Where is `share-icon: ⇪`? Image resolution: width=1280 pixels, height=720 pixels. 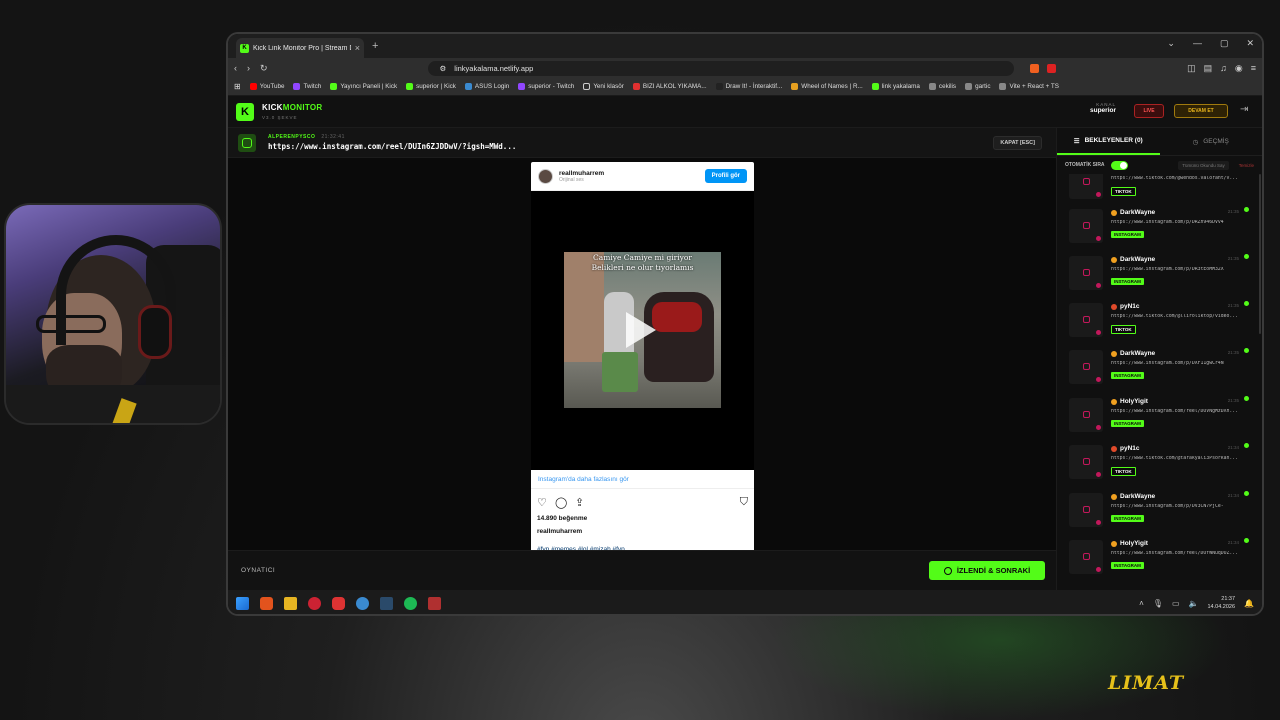
share-icon: ⇪ is located at coordinates (579, 502).